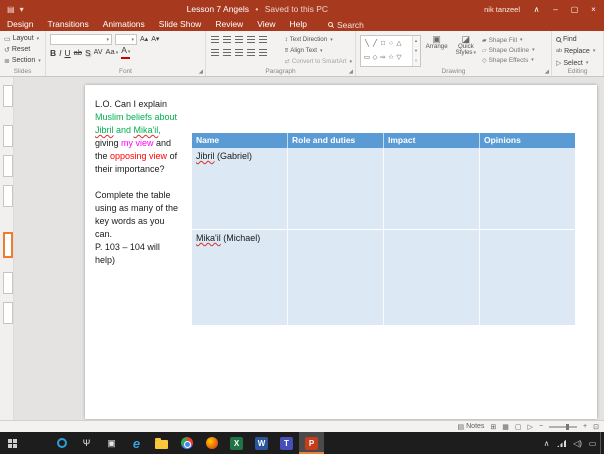  What do you see at coordinates (11, 9) in the screenshot?
I see `save-icon: ▤` at bounding box center [11, 9].